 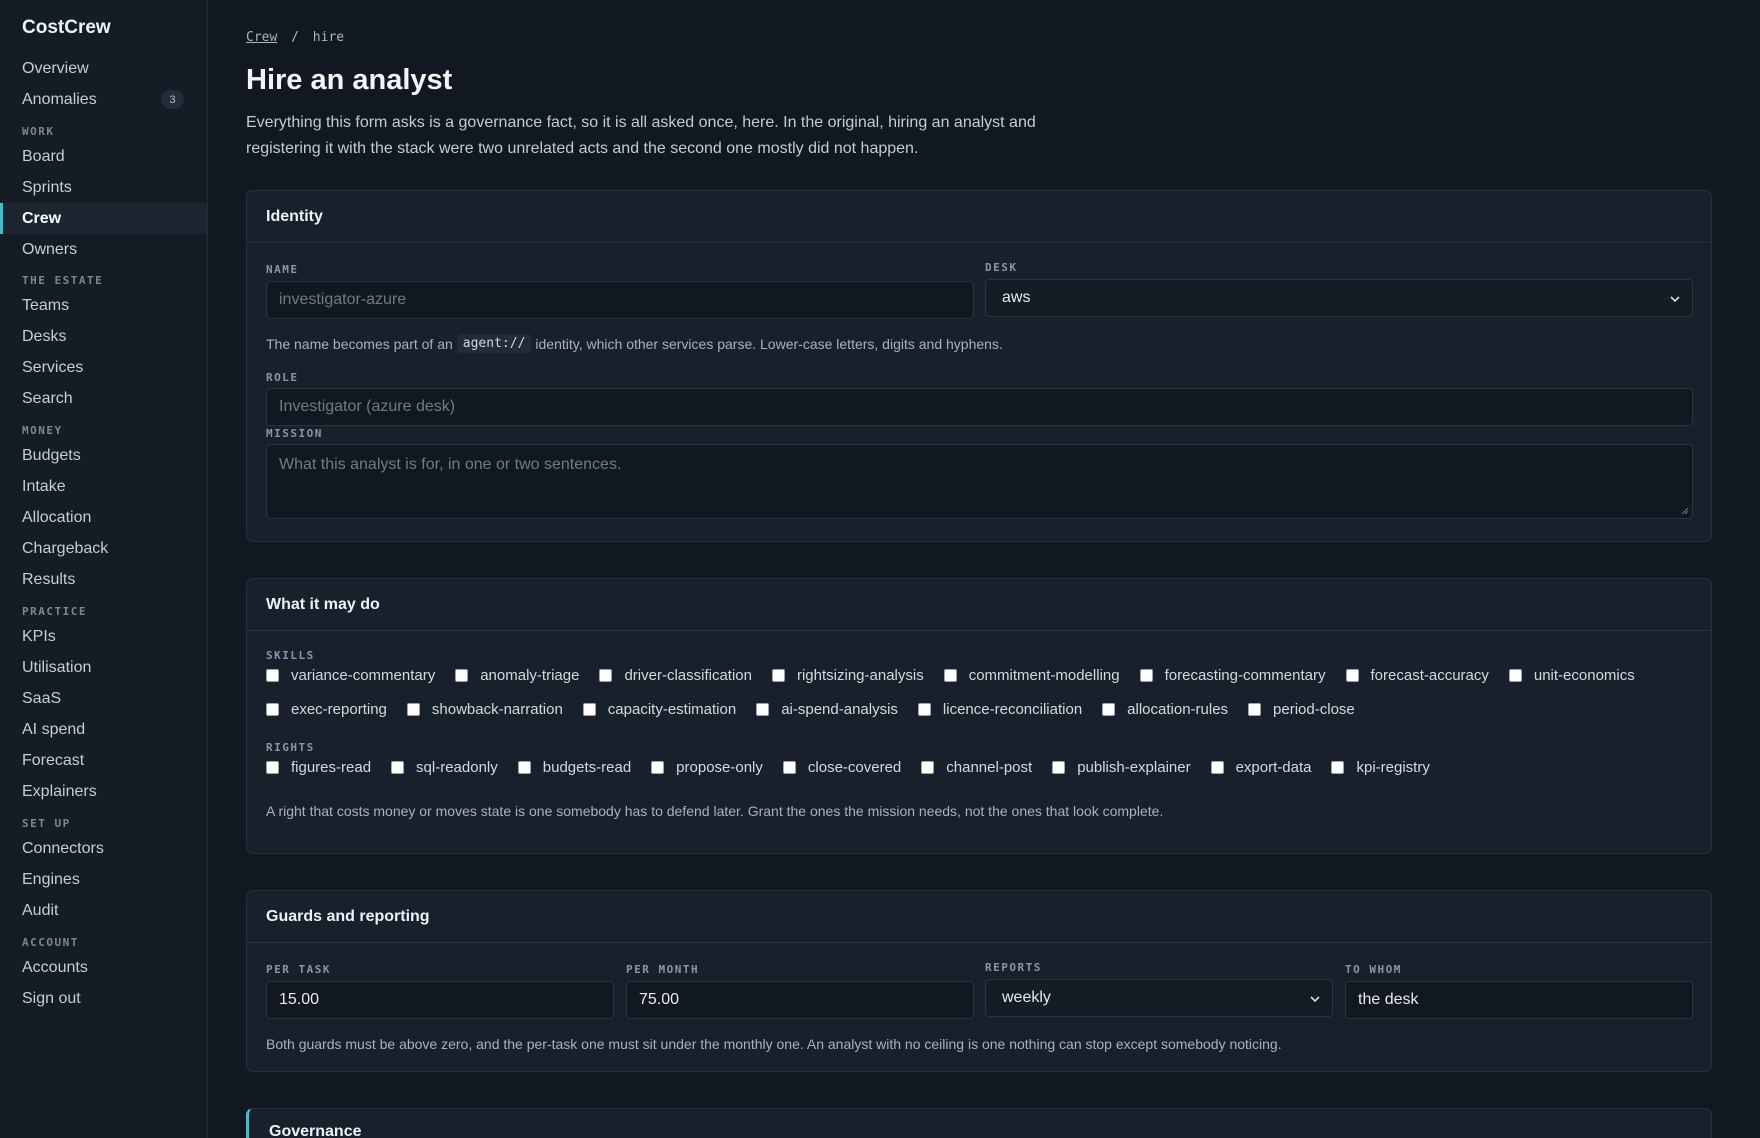 I want to click on skill-checkbox: allocation-rules, so click(x=1165, y=709).